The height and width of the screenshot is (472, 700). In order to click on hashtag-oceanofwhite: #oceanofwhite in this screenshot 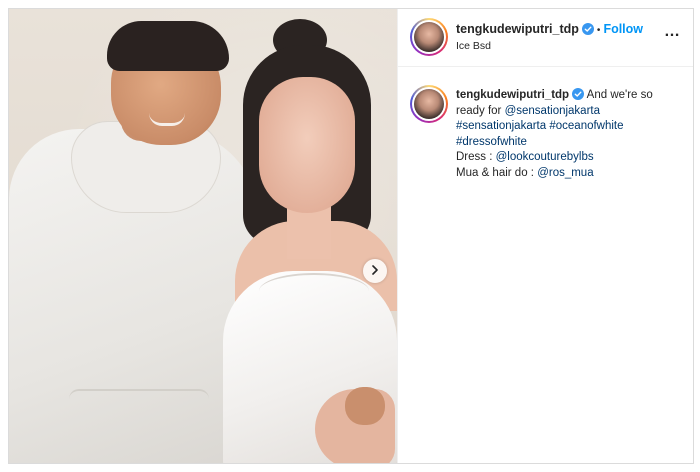, I will do `click(586, 126)`.